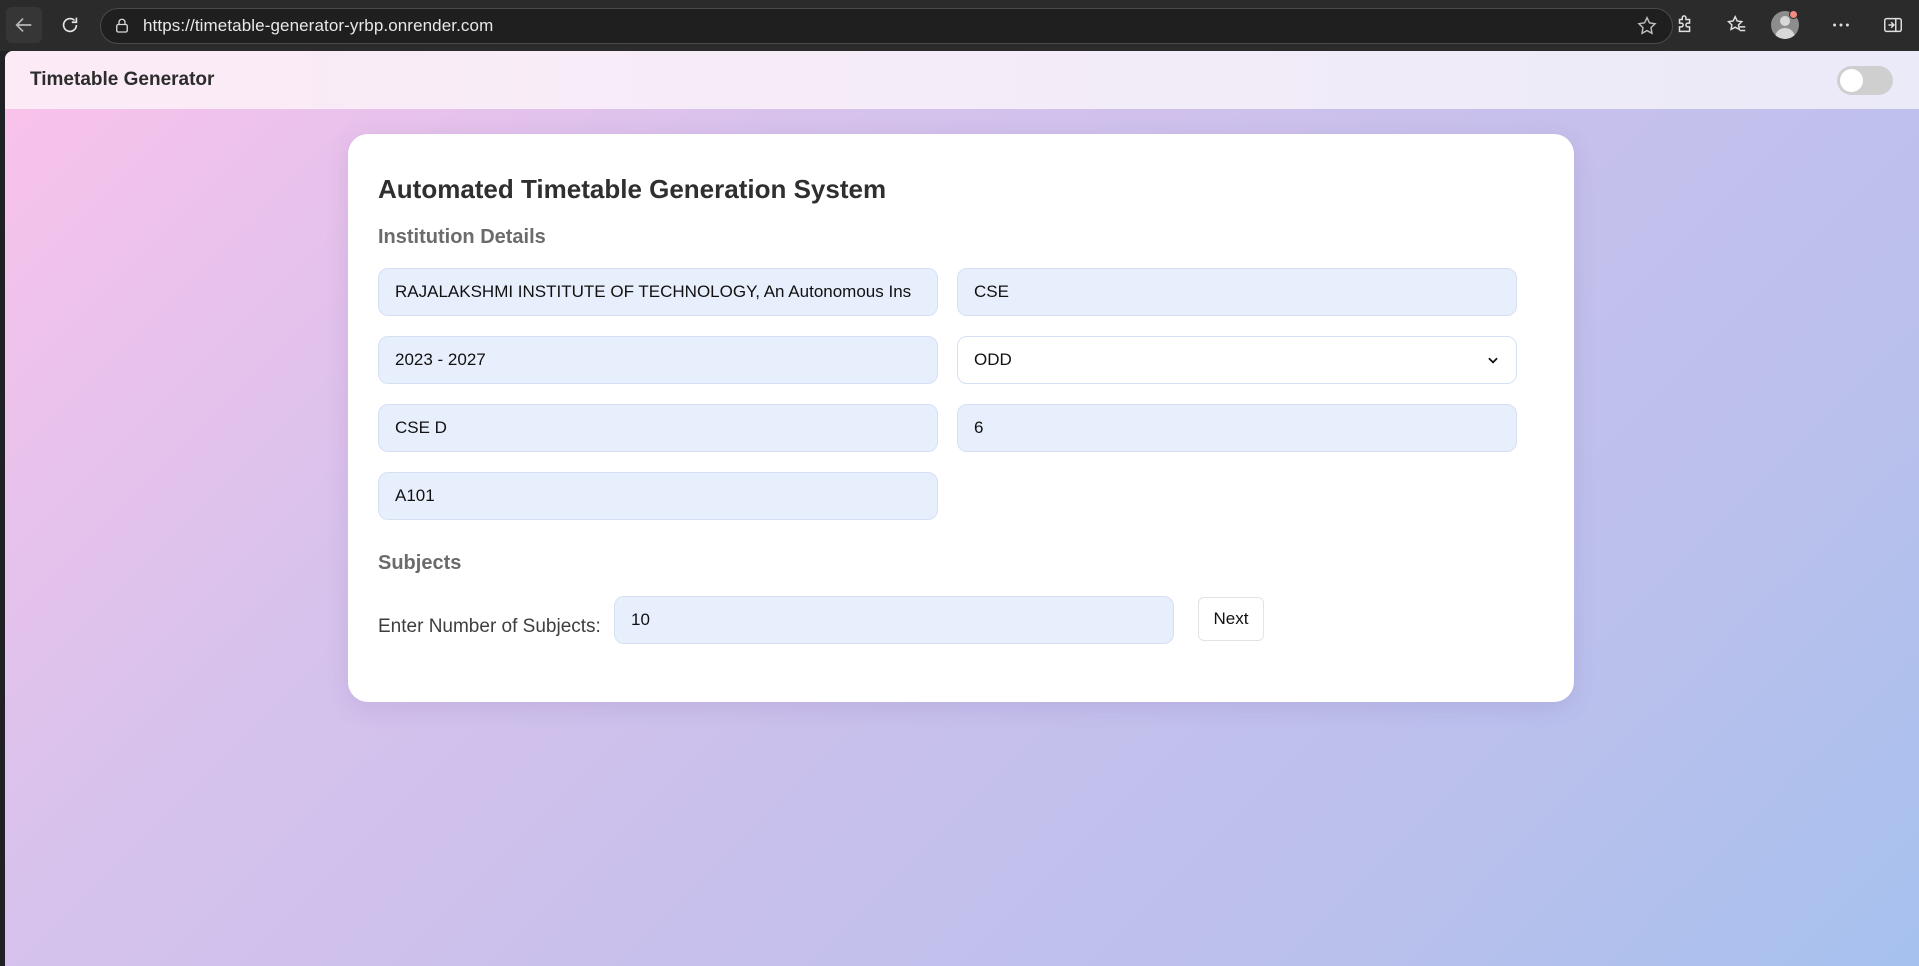  Describe the element at coordinates (1793, 14) in the screenshot. I see `notification-dot` at that location.